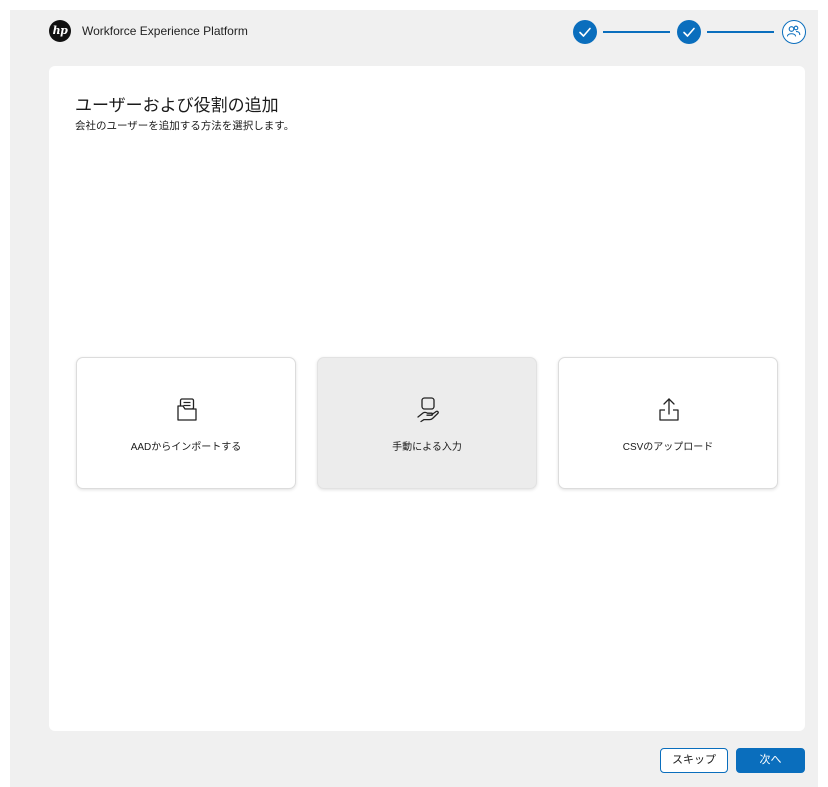 The height and width of the screenshot is (787, 828). What do you see at coordinates (186, 447) in the screenshot?
I see `option-label: AADからインポートする` at bounding box center [186, 447].